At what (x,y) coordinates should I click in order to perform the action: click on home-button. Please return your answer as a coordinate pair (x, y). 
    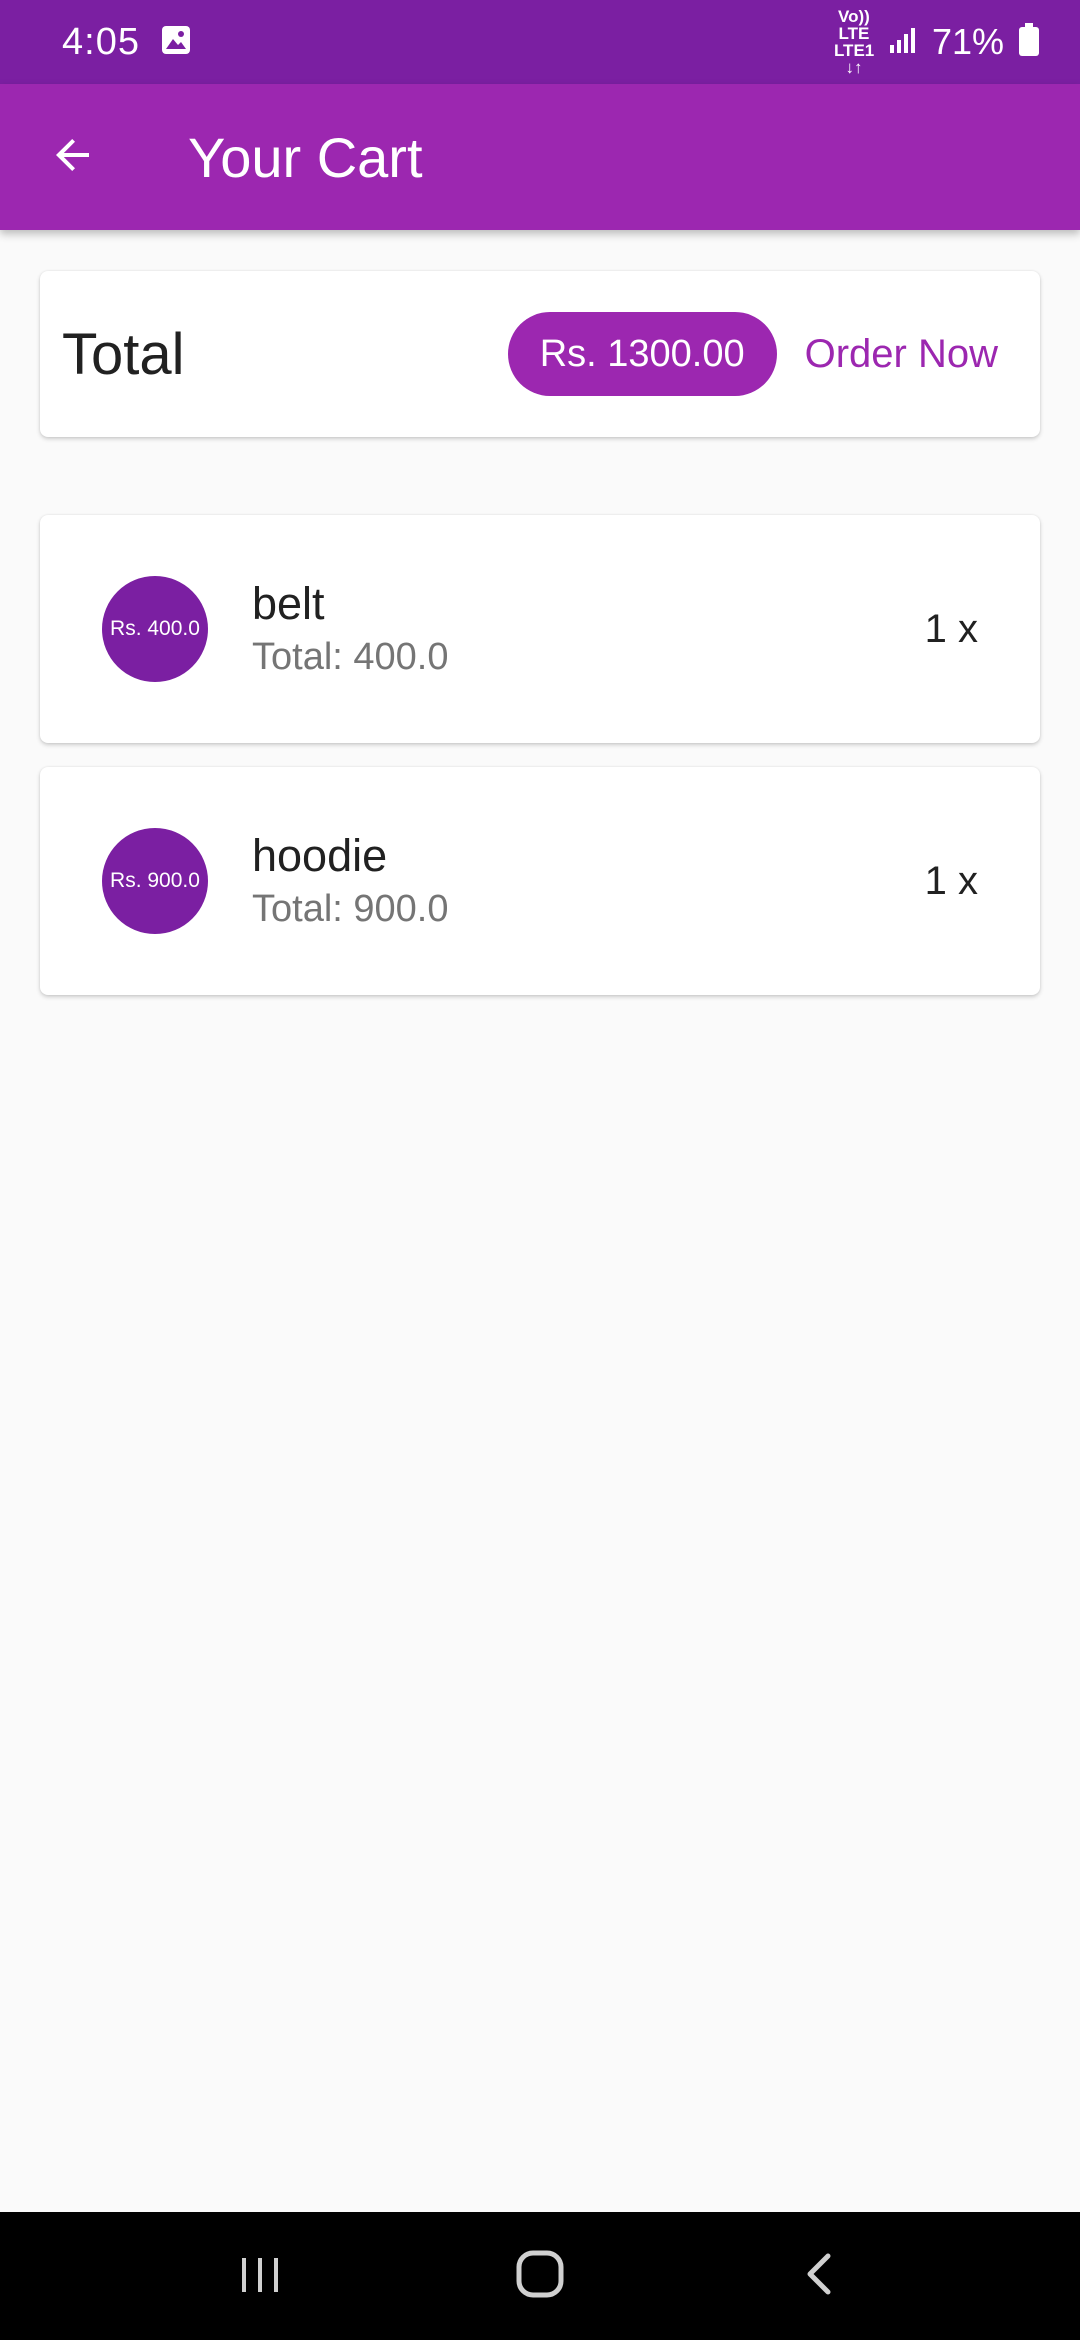
    Looking at the image, I should click on (540, 2276).